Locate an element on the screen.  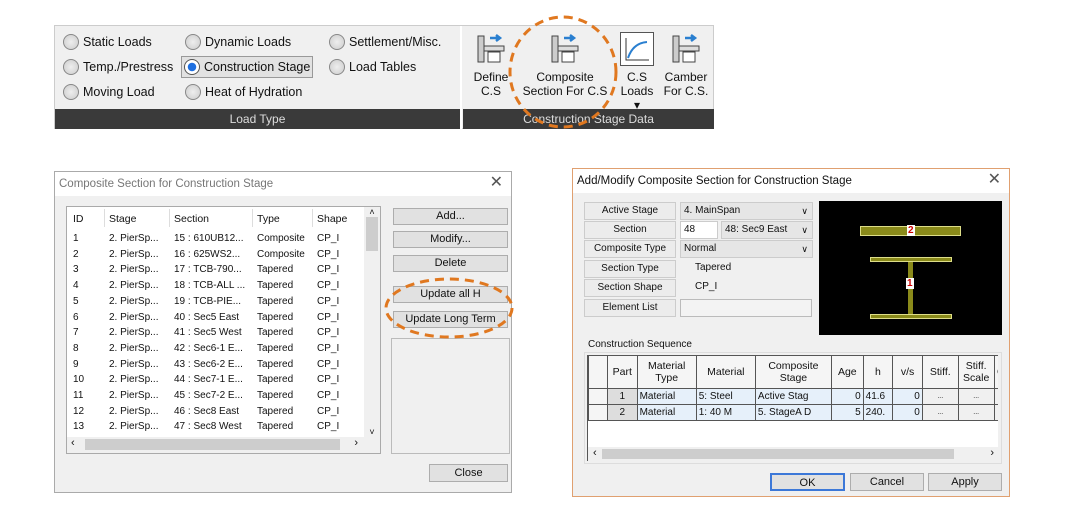
highlight-composite-button is located at coordinates (563, 72).